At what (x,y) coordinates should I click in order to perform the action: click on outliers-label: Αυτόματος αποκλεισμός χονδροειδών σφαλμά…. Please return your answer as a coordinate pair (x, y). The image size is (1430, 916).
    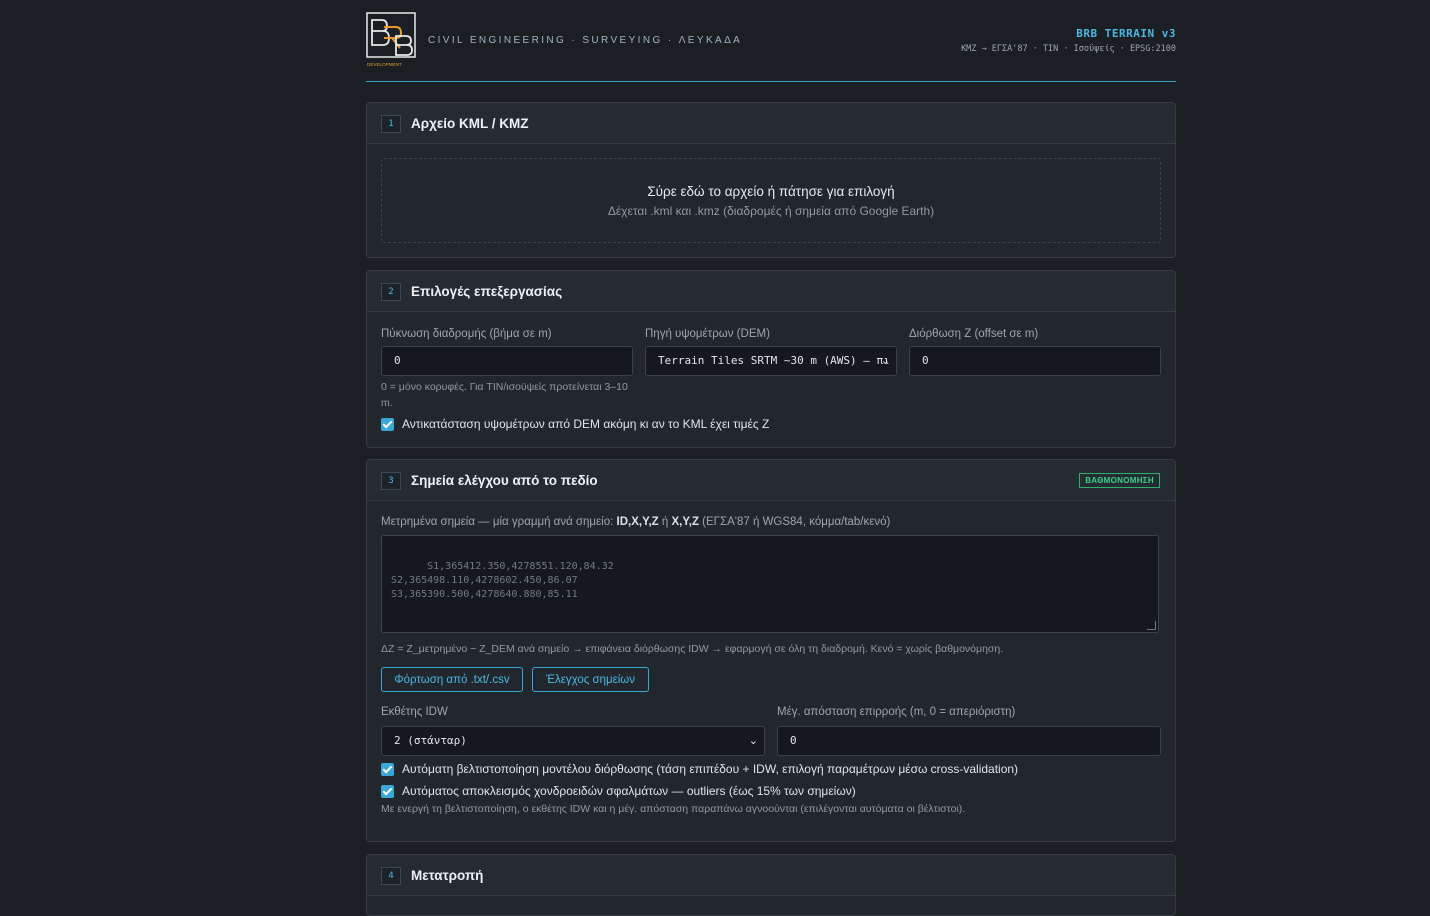
    Looking at the image, I should click on (629, 791).